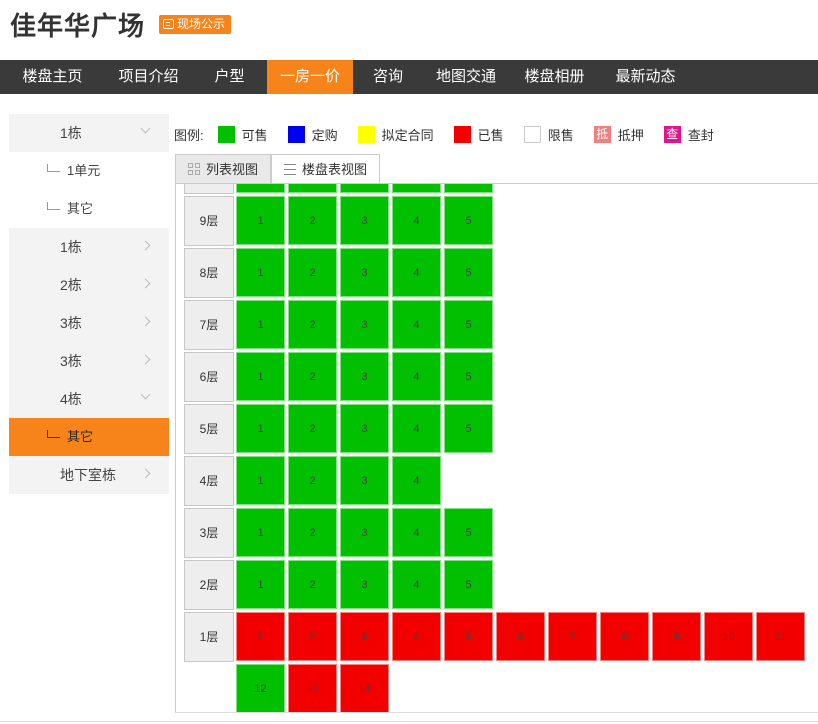 Image resolution: width=818 pixels, height=724 pixels. I want to click on onsite-notice-badge: 现场公示, so click(195, 24).